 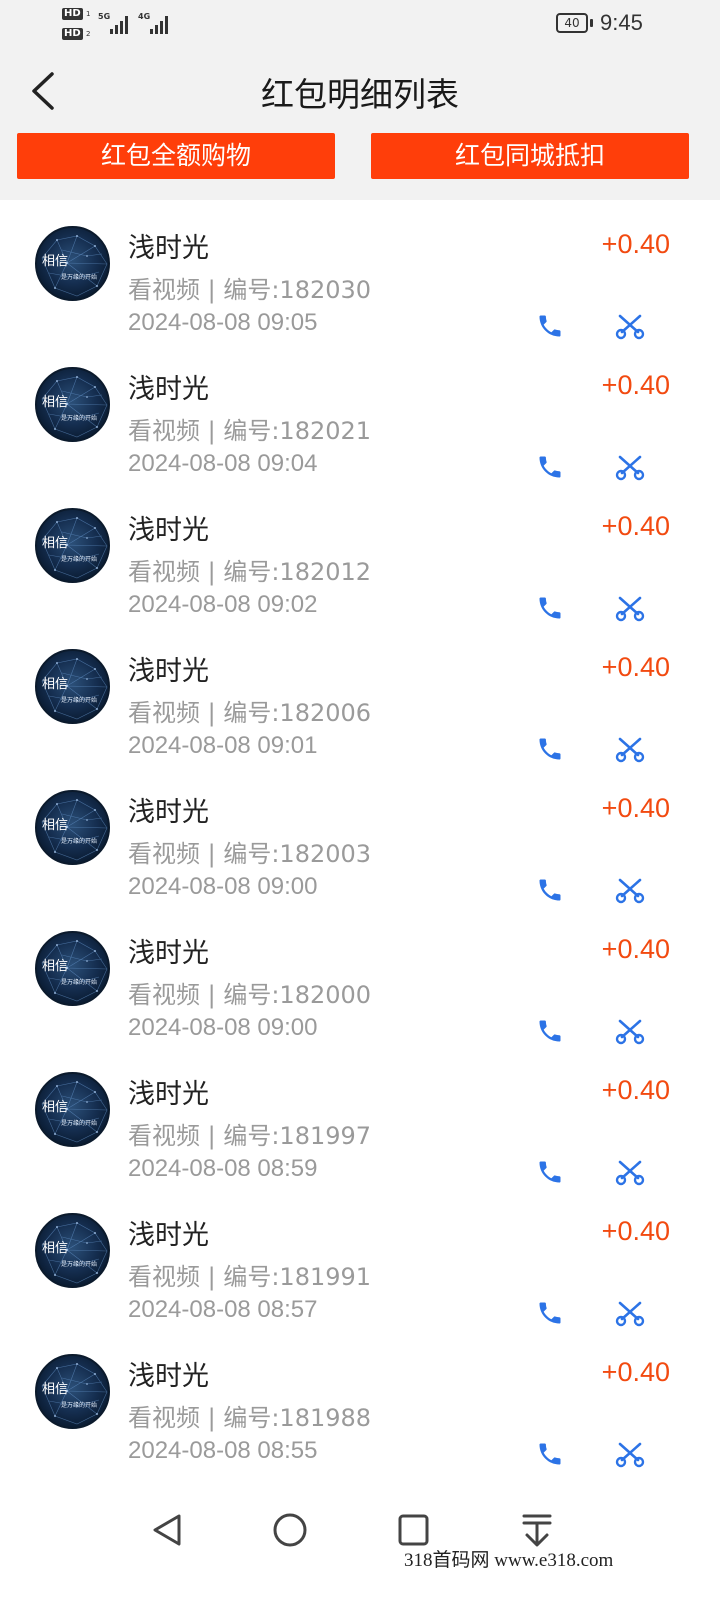 What do you see at coordinates (223, 886) in the screenshot?
I see `item-date: 2024-08-08 09:00` at bounding box center [223, 886].